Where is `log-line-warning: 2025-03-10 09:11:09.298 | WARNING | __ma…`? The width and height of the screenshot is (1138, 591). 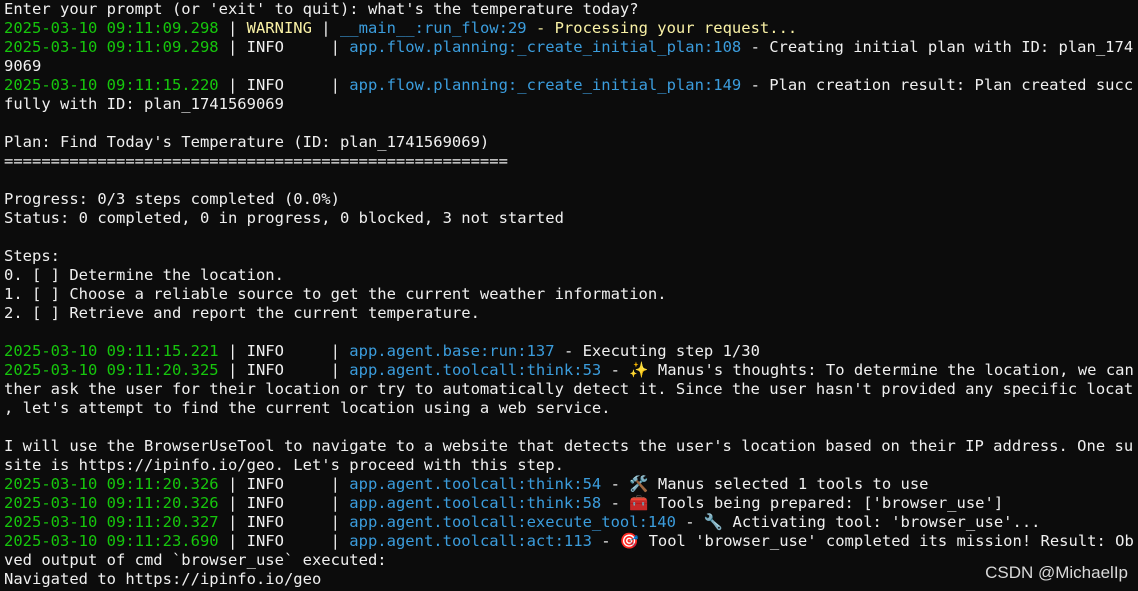
log-line-warning: 2025-03-10 09:11:09.298 | WARNING | __ma… is located at coordinates (569, 28).